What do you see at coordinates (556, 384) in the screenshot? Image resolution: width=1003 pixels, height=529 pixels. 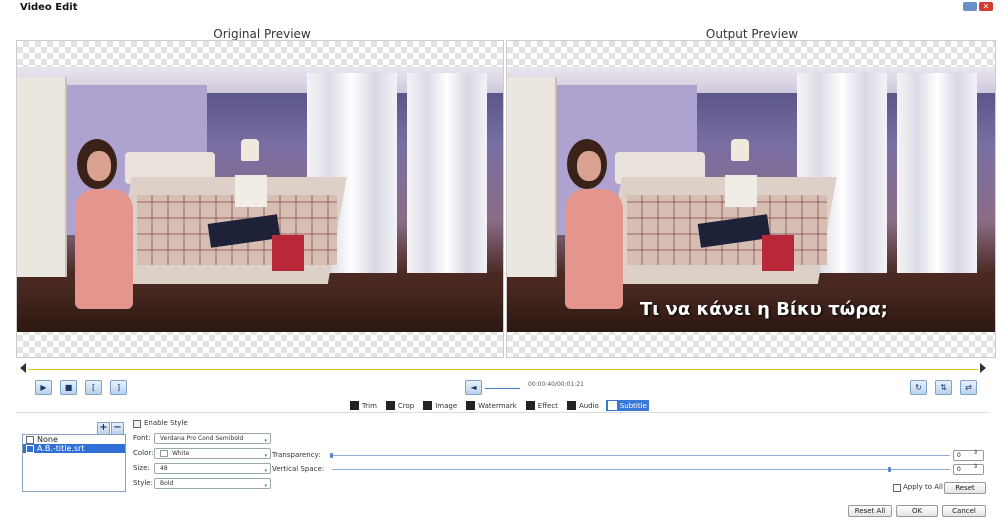 I see `timecode-readout: 00:00:40/00:01:21` at bounding box center [556, 384].